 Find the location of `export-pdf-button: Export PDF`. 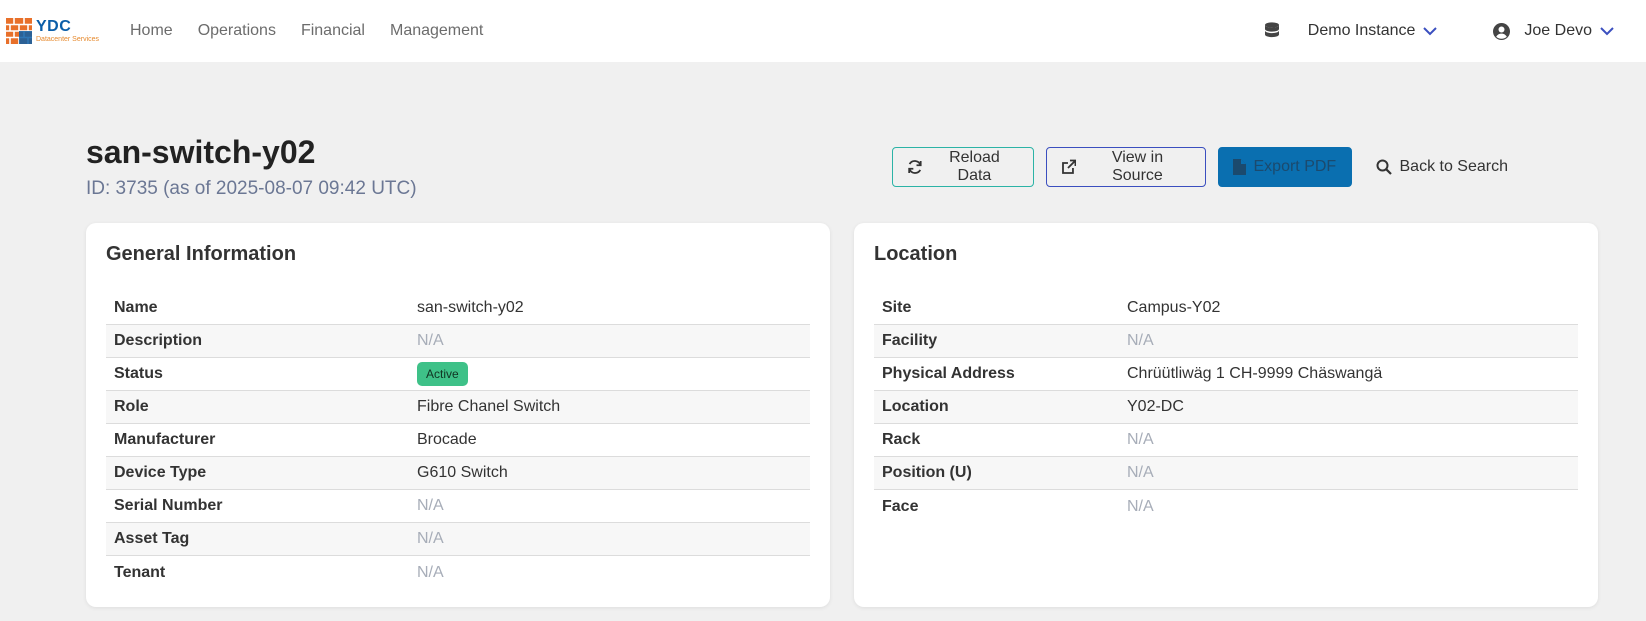

export-pdf-button: Export PDF is located at coordinates (1284, 167).